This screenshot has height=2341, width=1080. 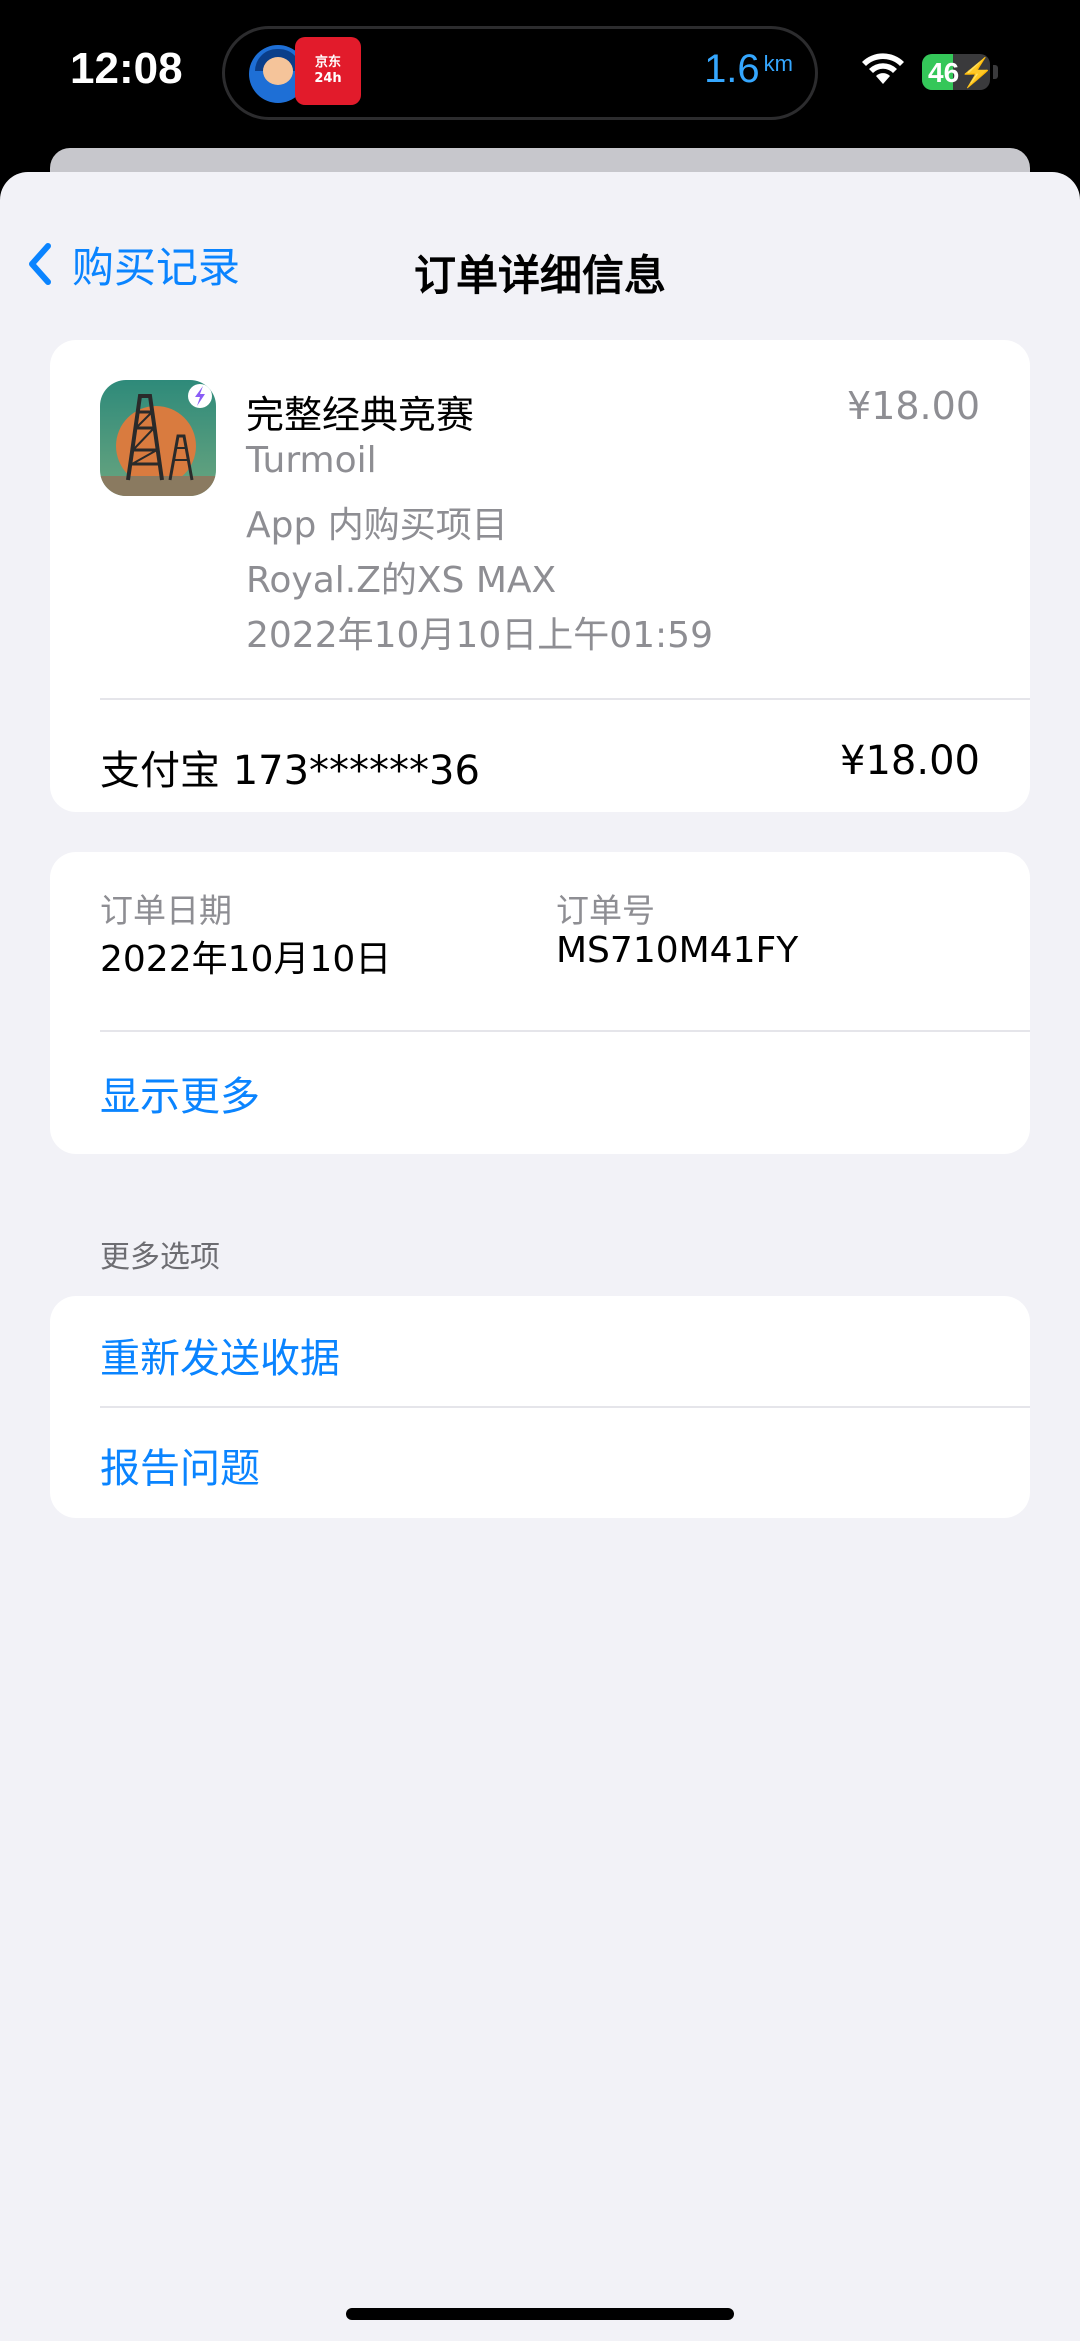 What do you see at coordinates (126, 68) in the screenshot?
I see `clock: 12:08` at bounding box center [126, 68].